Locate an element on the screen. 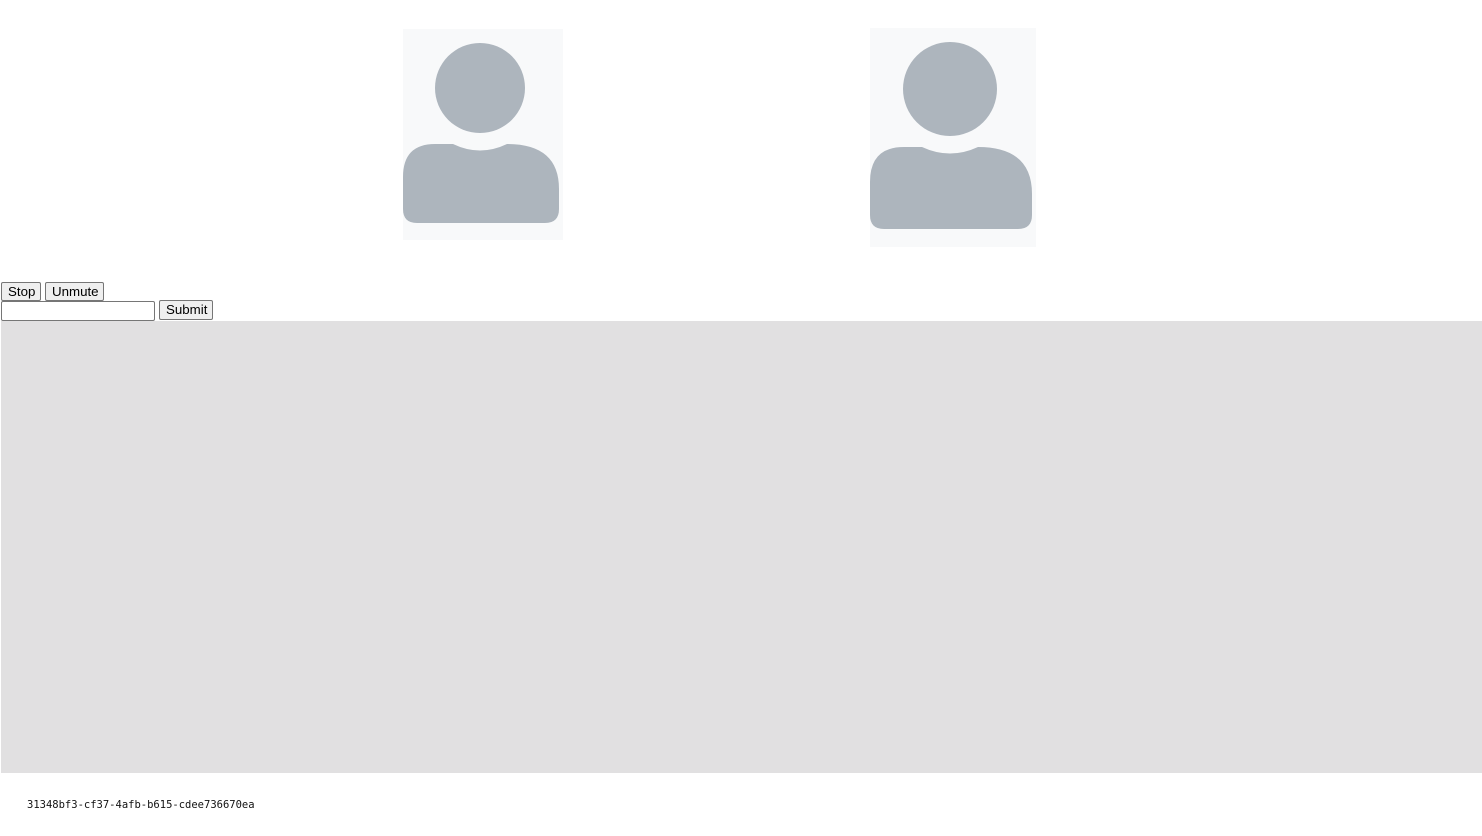 Image resolution: width=1482 pixels, height=836 pixels. stop-button: Stop is located at coordinates (21, 291).